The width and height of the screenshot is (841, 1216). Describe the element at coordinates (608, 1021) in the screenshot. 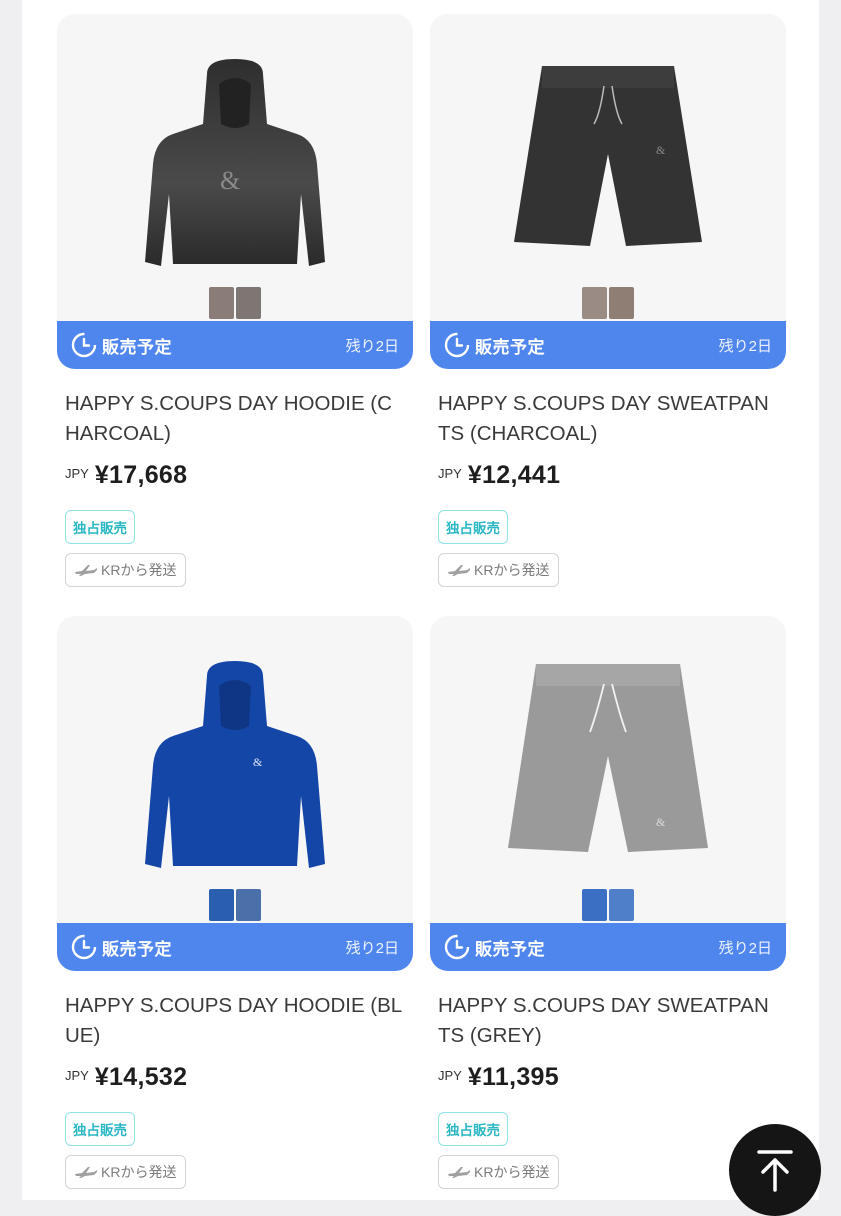

I see `product-title: HAPPY S.COUPS DAY SWEATPANTS (GREY)` at that location.